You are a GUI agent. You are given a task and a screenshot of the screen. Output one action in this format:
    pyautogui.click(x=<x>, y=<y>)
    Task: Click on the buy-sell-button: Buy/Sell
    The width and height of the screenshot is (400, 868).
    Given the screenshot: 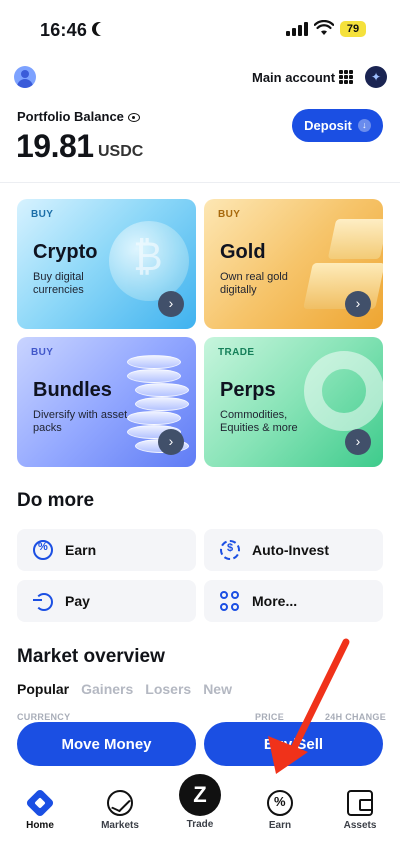 What is the action you would take?
    pyautogui.click(x=293, y=744)
    